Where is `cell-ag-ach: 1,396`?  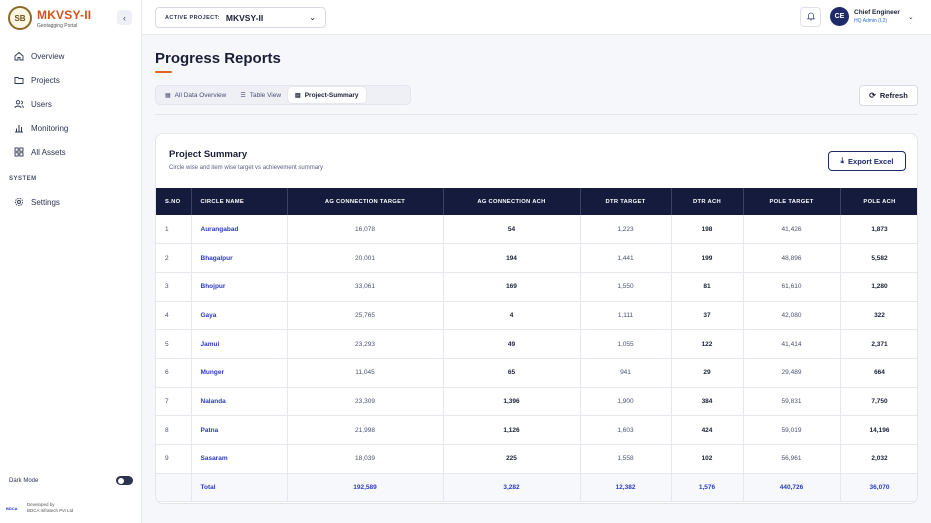 cell-ag-ach: 1,396 is located at coordinates (512, 402).